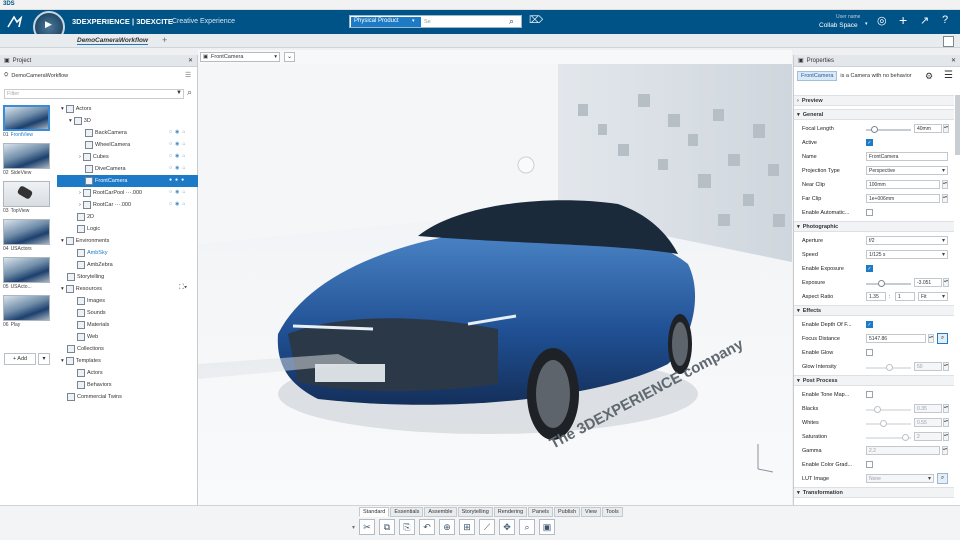 The image size is (960, 540). What do you see at coordinates (105, 205) in the screenshot?
I see `tree-item-rootcar: › RootCar ···.000` at bounding box center [105, 205].